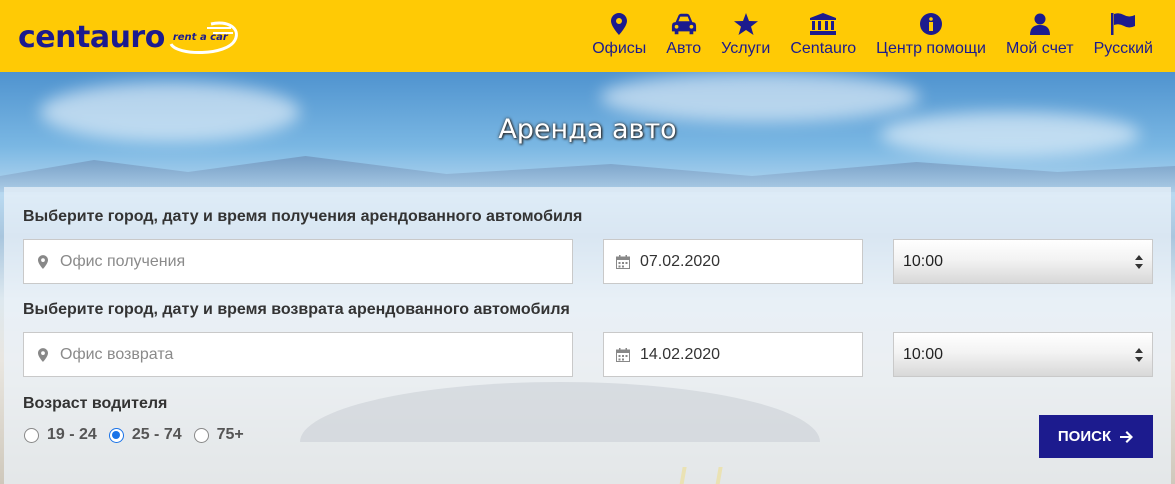  I want to click on nav-label-cars: Авто, so click(684, 48).